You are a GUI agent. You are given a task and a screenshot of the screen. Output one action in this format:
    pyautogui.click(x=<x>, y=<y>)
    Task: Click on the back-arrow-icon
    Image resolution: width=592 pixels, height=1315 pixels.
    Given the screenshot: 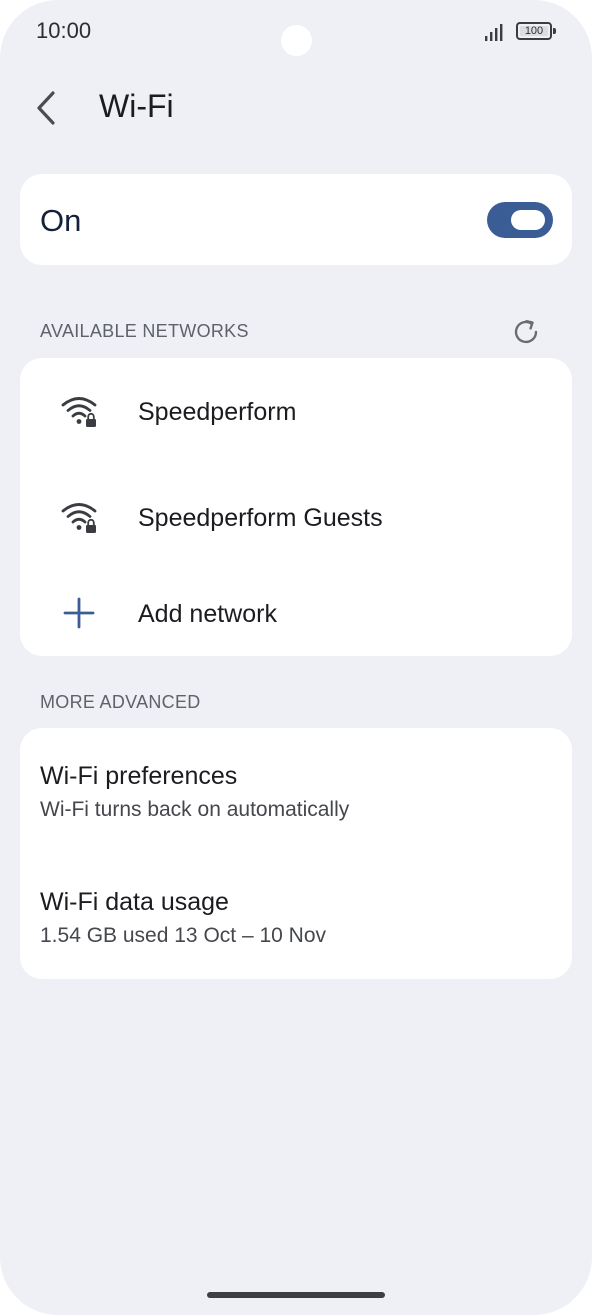 What is the action you would take?
    pyautogui.click(x=46, y=108)
    